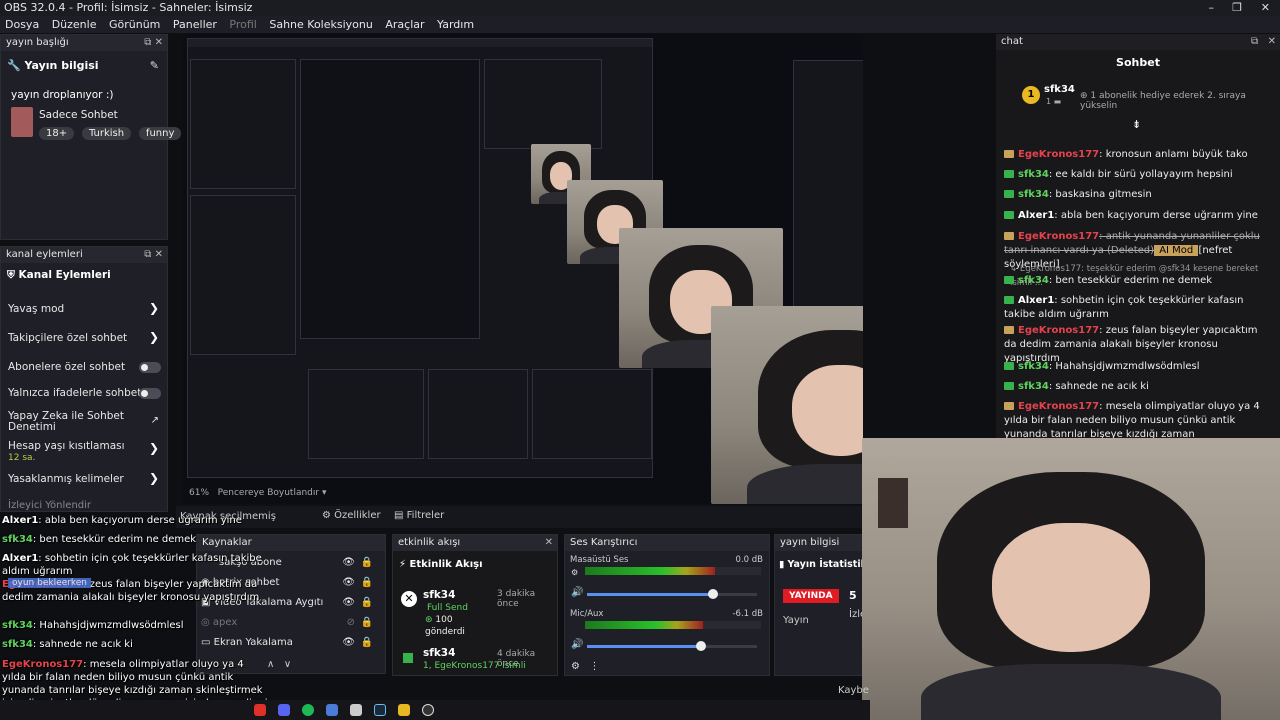  What do you see at coordinates (284, 710) in the screenshot?
I see `discord-icon` at bounding box center [284, 710].